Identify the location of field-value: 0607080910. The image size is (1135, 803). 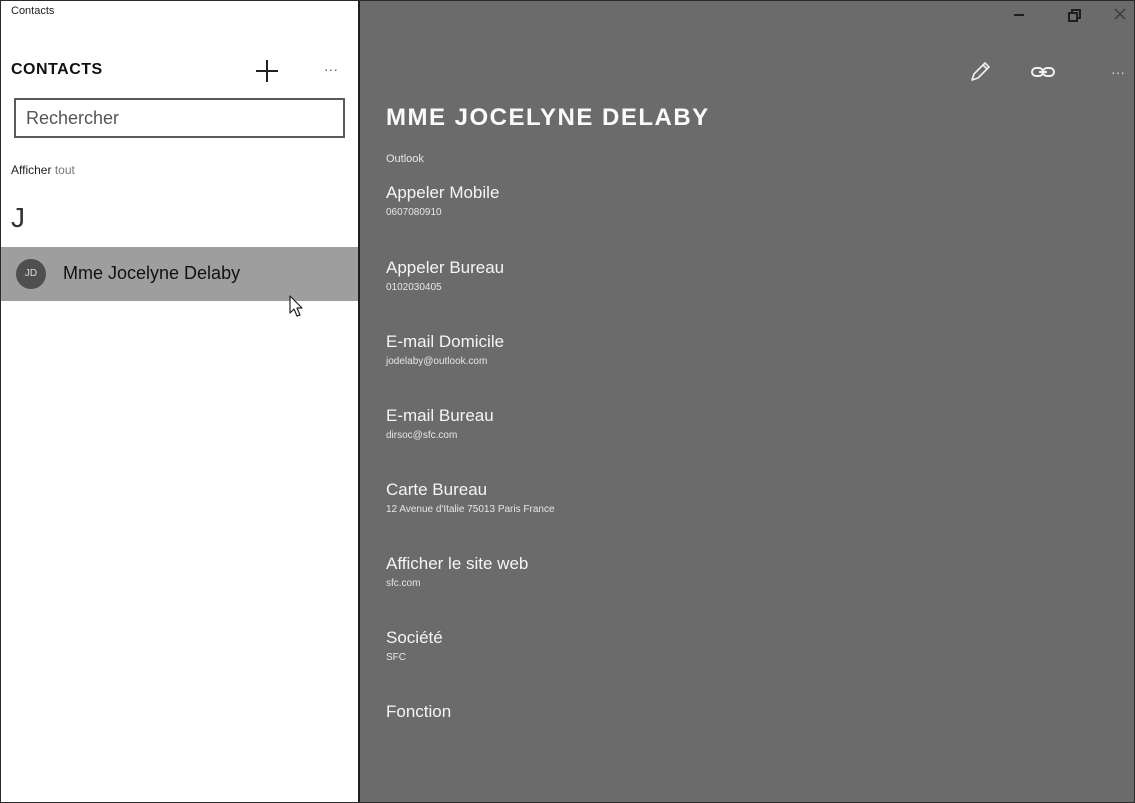
(414, 212).